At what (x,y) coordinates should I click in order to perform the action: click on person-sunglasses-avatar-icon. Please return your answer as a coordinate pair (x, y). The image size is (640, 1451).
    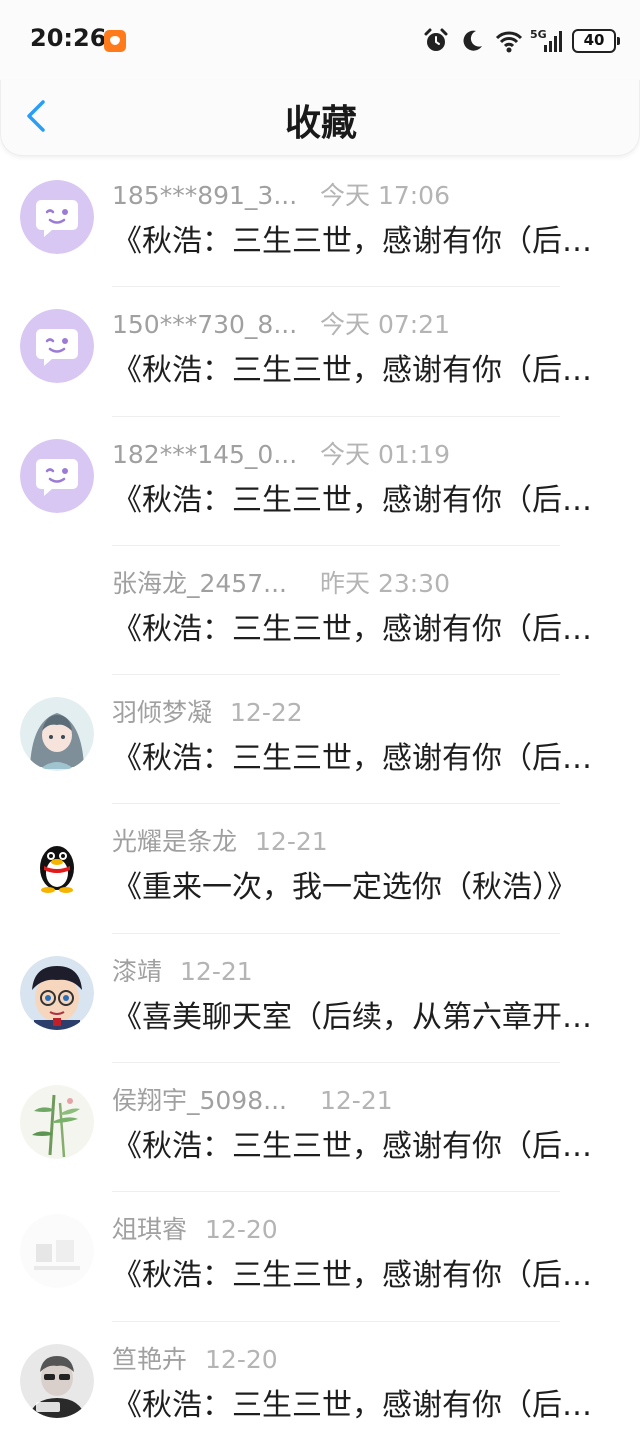
    Looking at the image, I should click on (57, 1380).